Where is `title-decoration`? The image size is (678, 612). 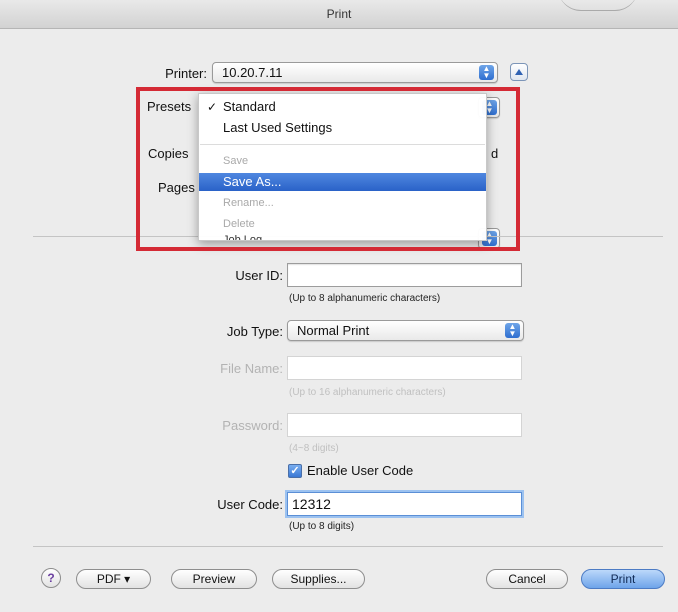 title-decoration is located at coordinates (598, 5).